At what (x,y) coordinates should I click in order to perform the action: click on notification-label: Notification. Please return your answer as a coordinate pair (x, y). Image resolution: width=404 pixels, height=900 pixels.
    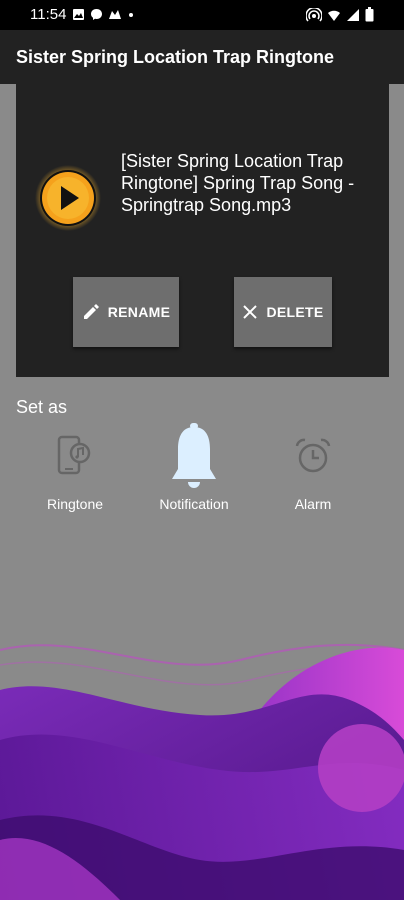
    Looking at the image, I should click on (194, 504).